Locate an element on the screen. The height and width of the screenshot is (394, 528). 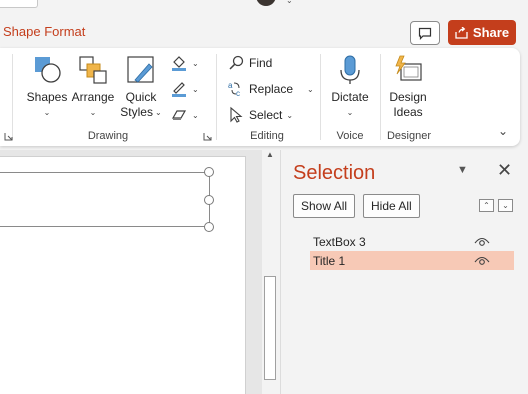
select-button: Select ⌄ is located at coordinates (260, 115).